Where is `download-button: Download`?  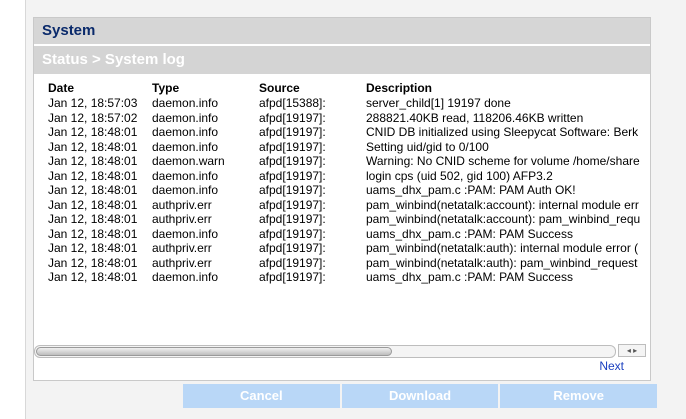 download-button: Download is located at coordinates (420, 396).